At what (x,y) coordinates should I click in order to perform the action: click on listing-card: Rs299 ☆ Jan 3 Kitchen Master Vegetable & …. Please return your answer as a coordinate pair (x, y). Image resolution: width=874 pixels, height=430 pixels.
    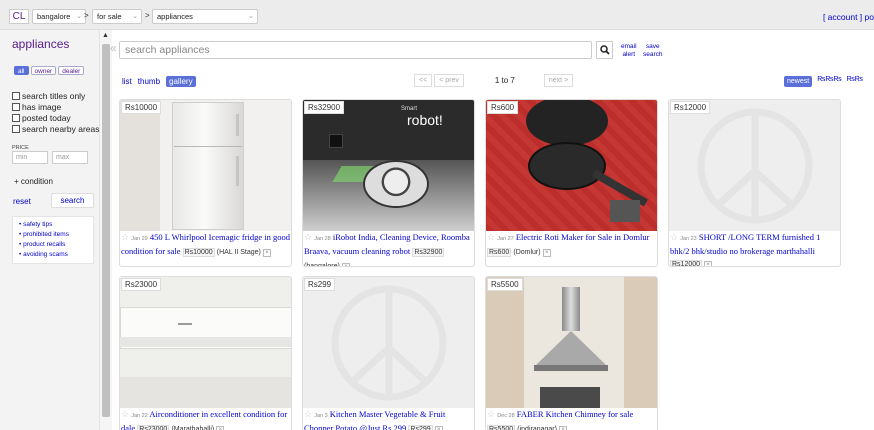
    Looking at the image, I should click on (388, 353).